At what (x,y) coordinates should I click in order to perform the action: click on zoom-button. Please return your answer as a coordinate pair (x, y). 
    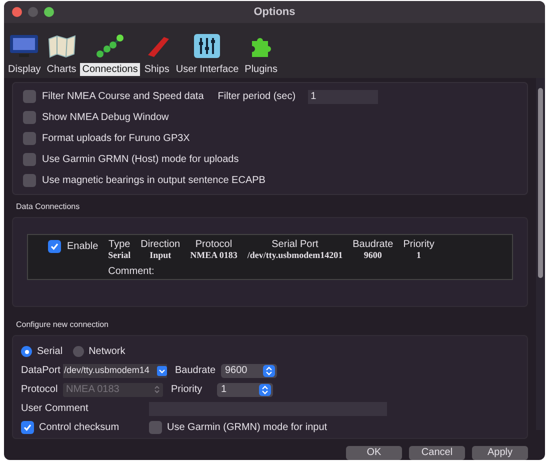
    Looking at the image, I should click on (49, 12).